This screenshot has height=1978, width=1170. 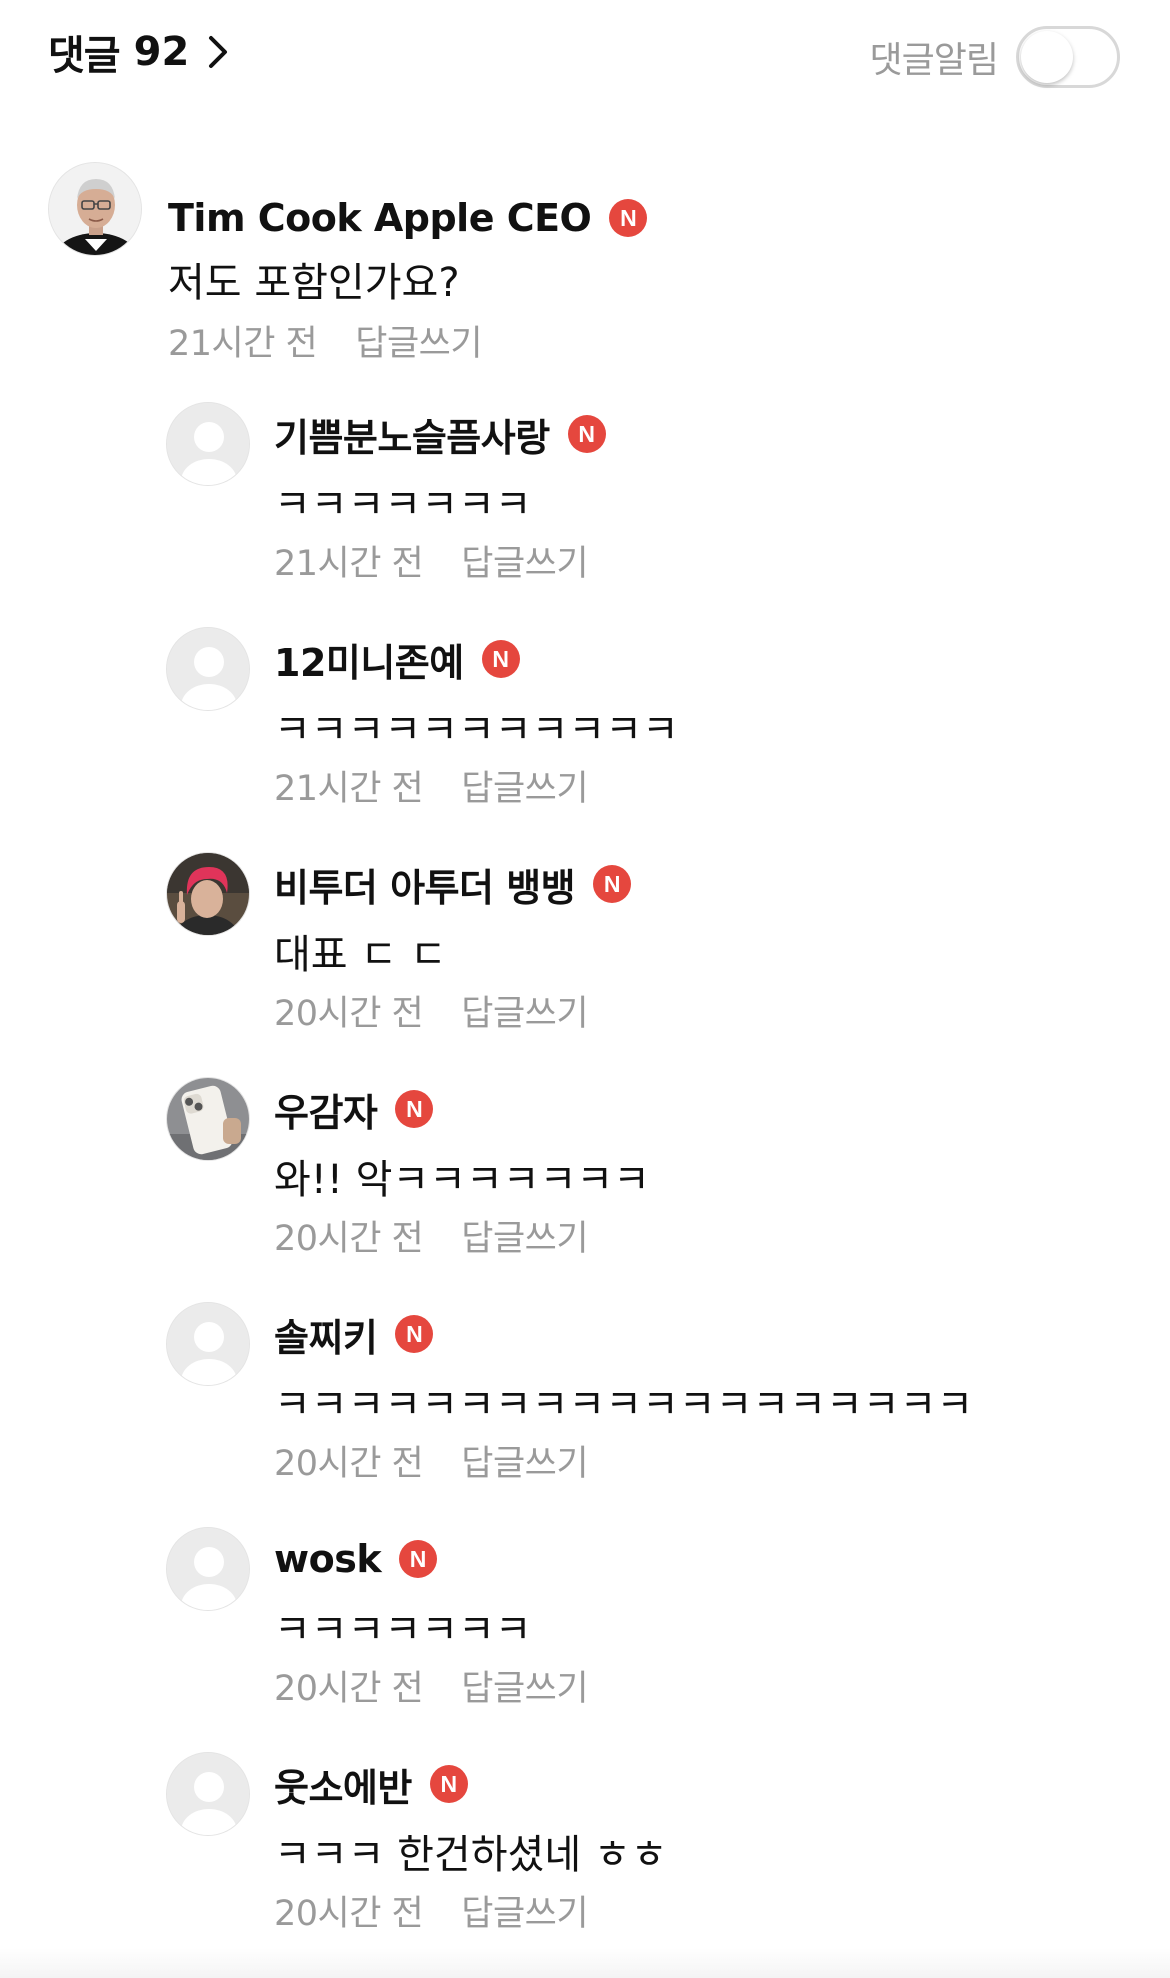 What do you see at coordinates (934, 60) in the screenshot?
I see `comment-notify-label: 댓글알림` at bounding box center [934, 60].